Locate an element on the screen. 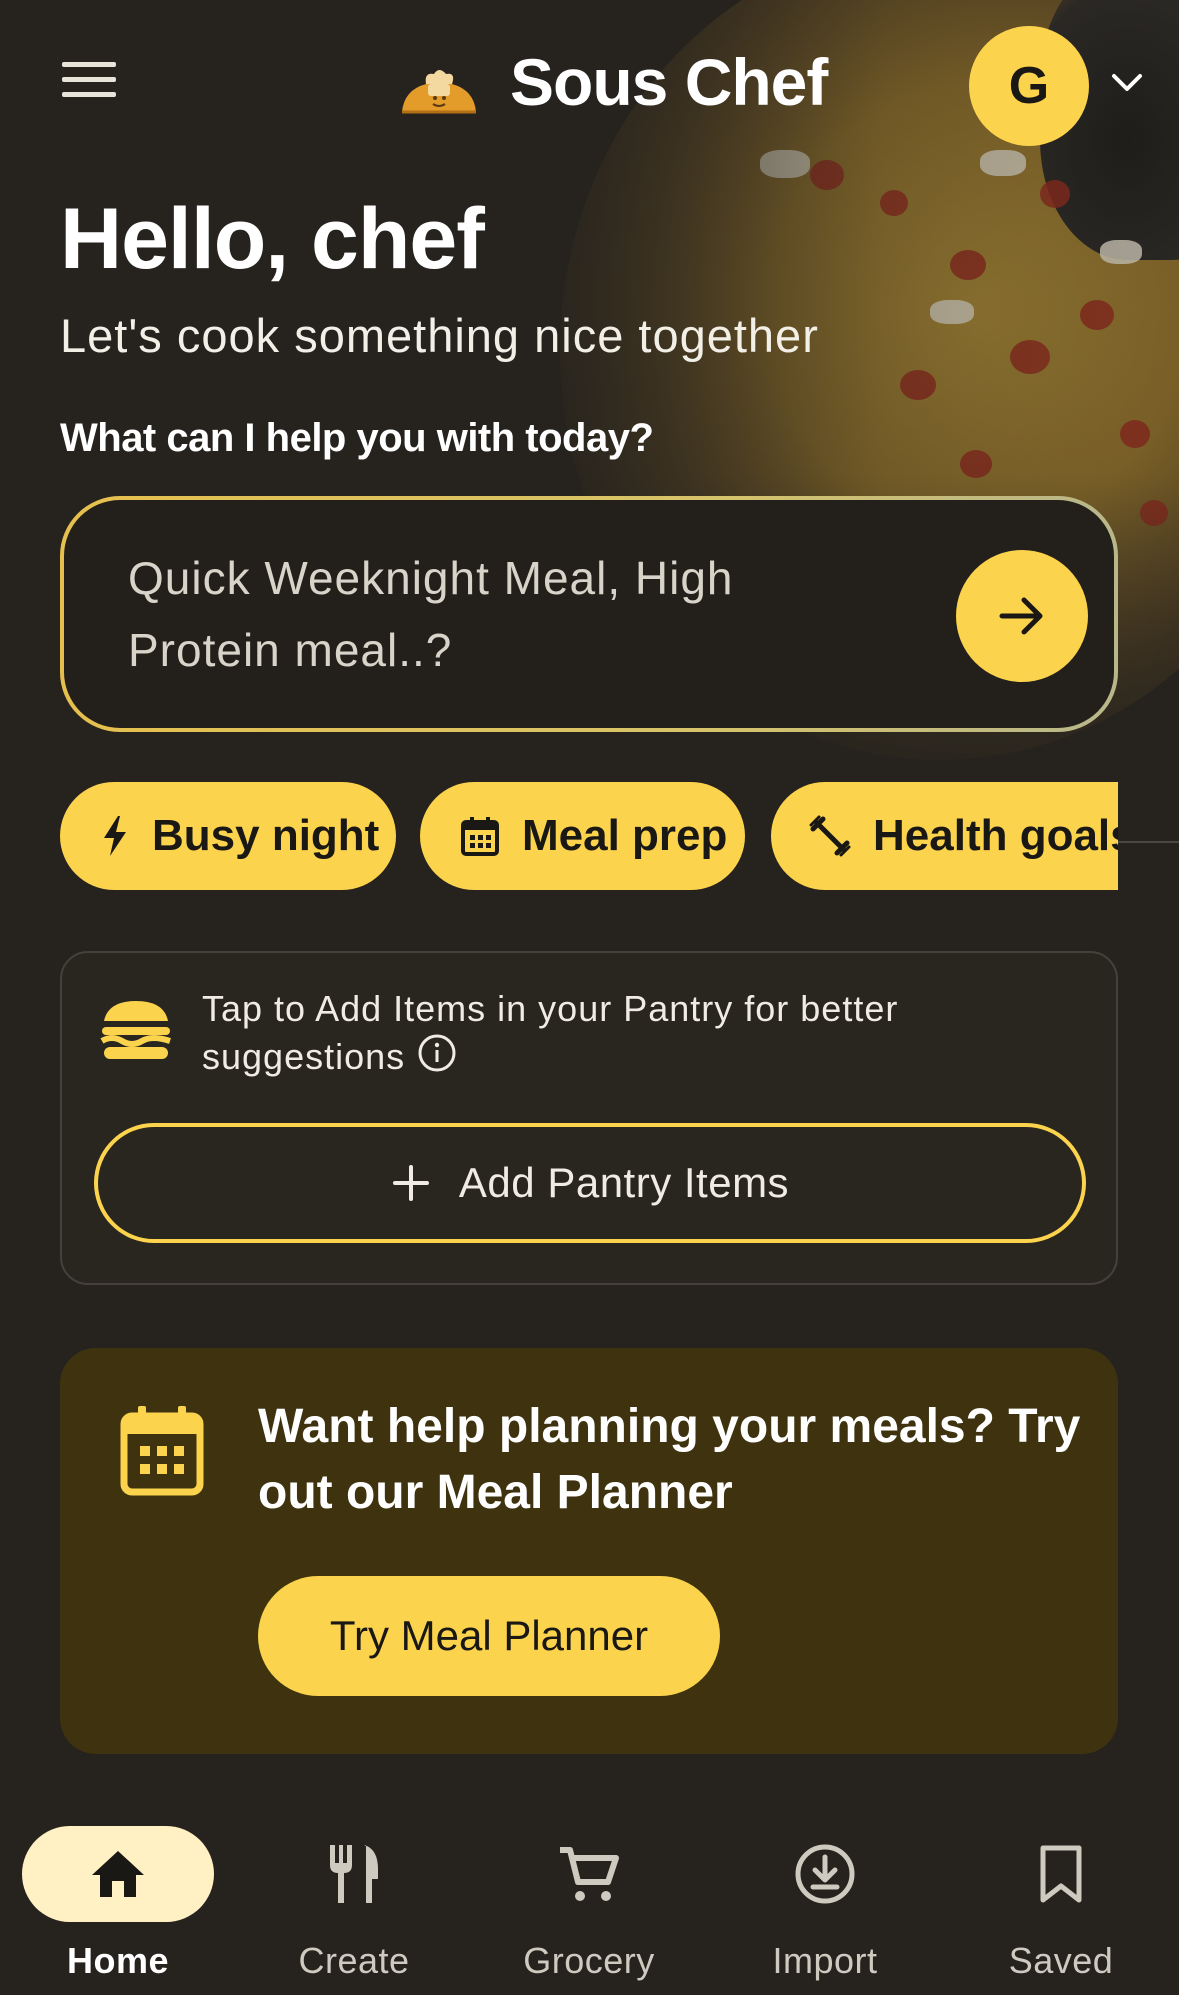 Image resolution: width=1179 pixels, height=1995 pixels. arrow-right-icon is located at coordinates (1021, 616).